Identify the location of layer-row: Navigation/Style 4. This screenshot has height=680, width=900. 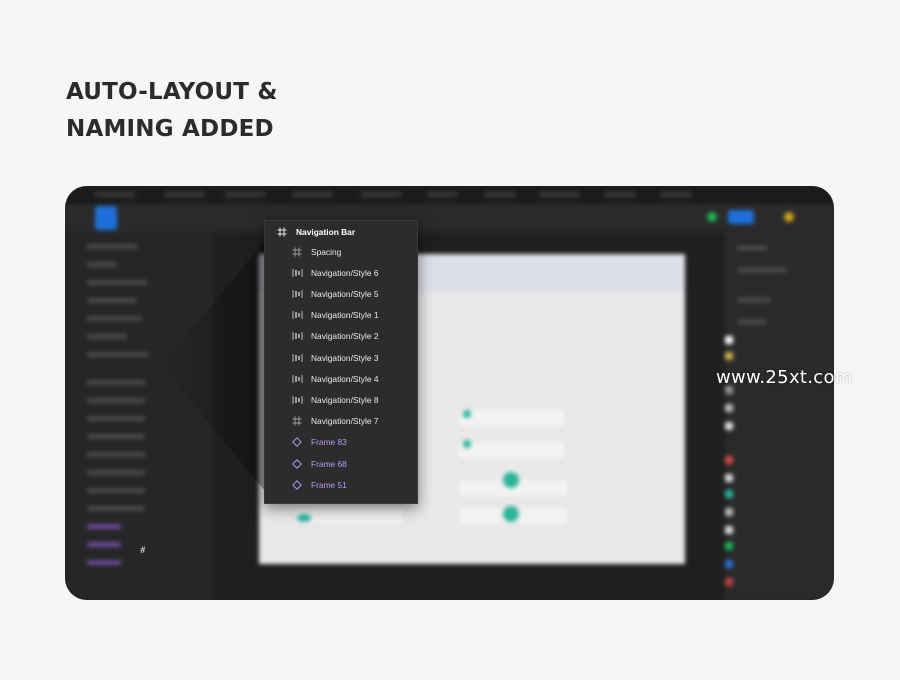
(341, 378).